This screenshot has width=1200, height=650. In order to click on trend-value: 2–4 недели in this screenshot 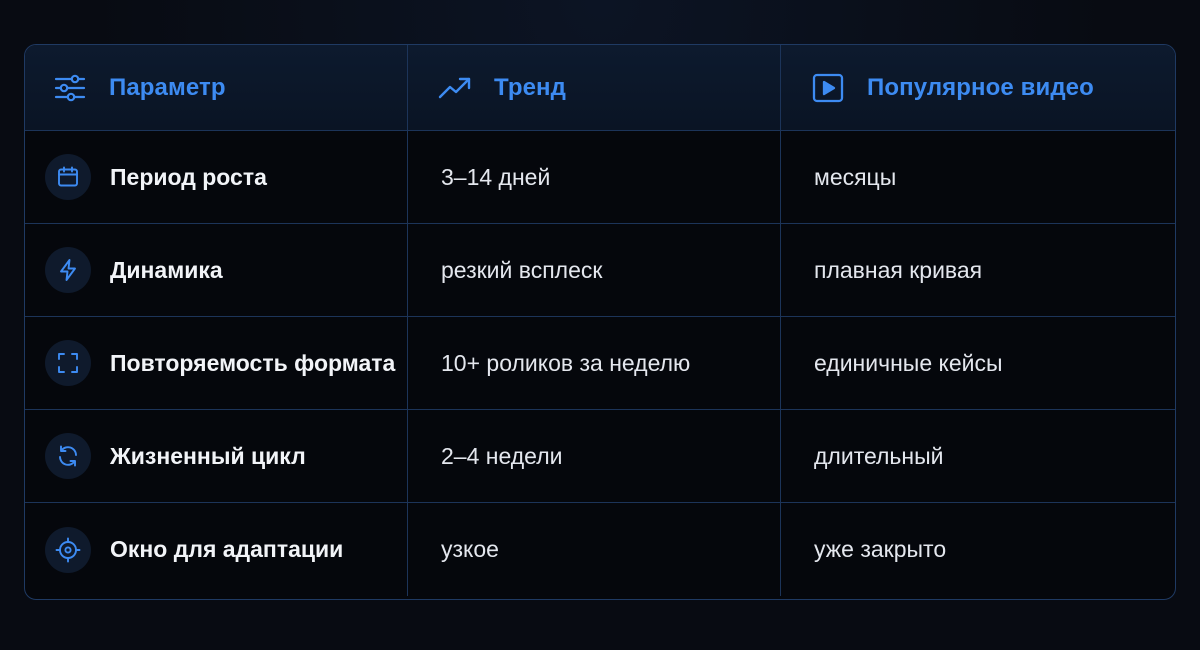, I will do `click(502, 455)`.